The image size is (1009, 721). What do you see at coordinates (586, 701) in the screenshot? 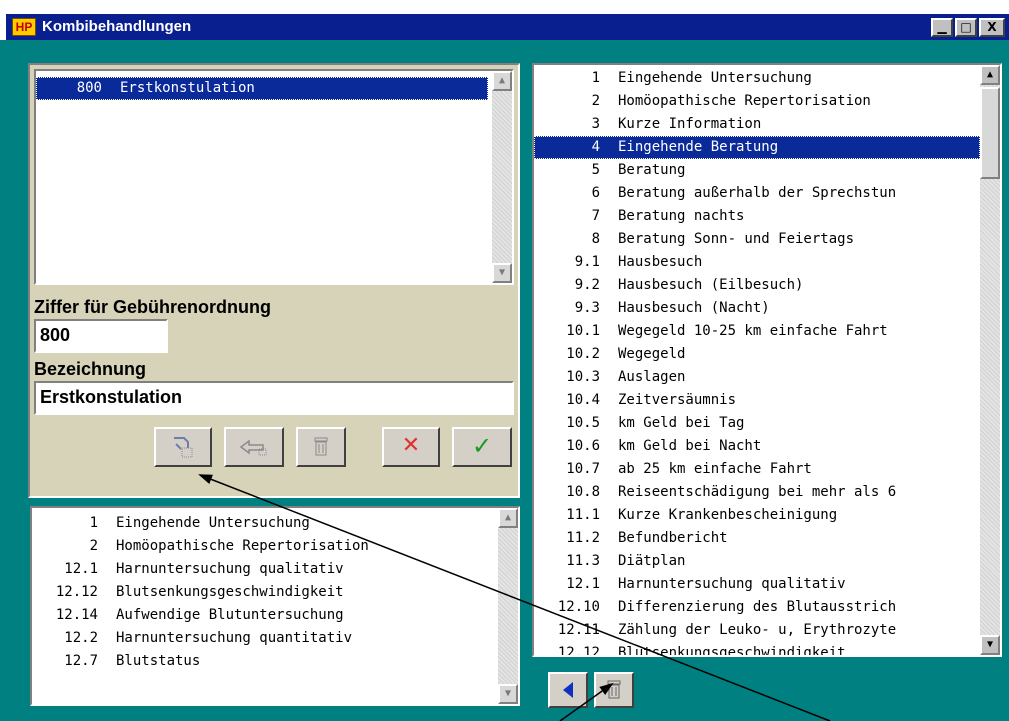
I see `arrow-to-remove-button` at bounding box center [586, 701].